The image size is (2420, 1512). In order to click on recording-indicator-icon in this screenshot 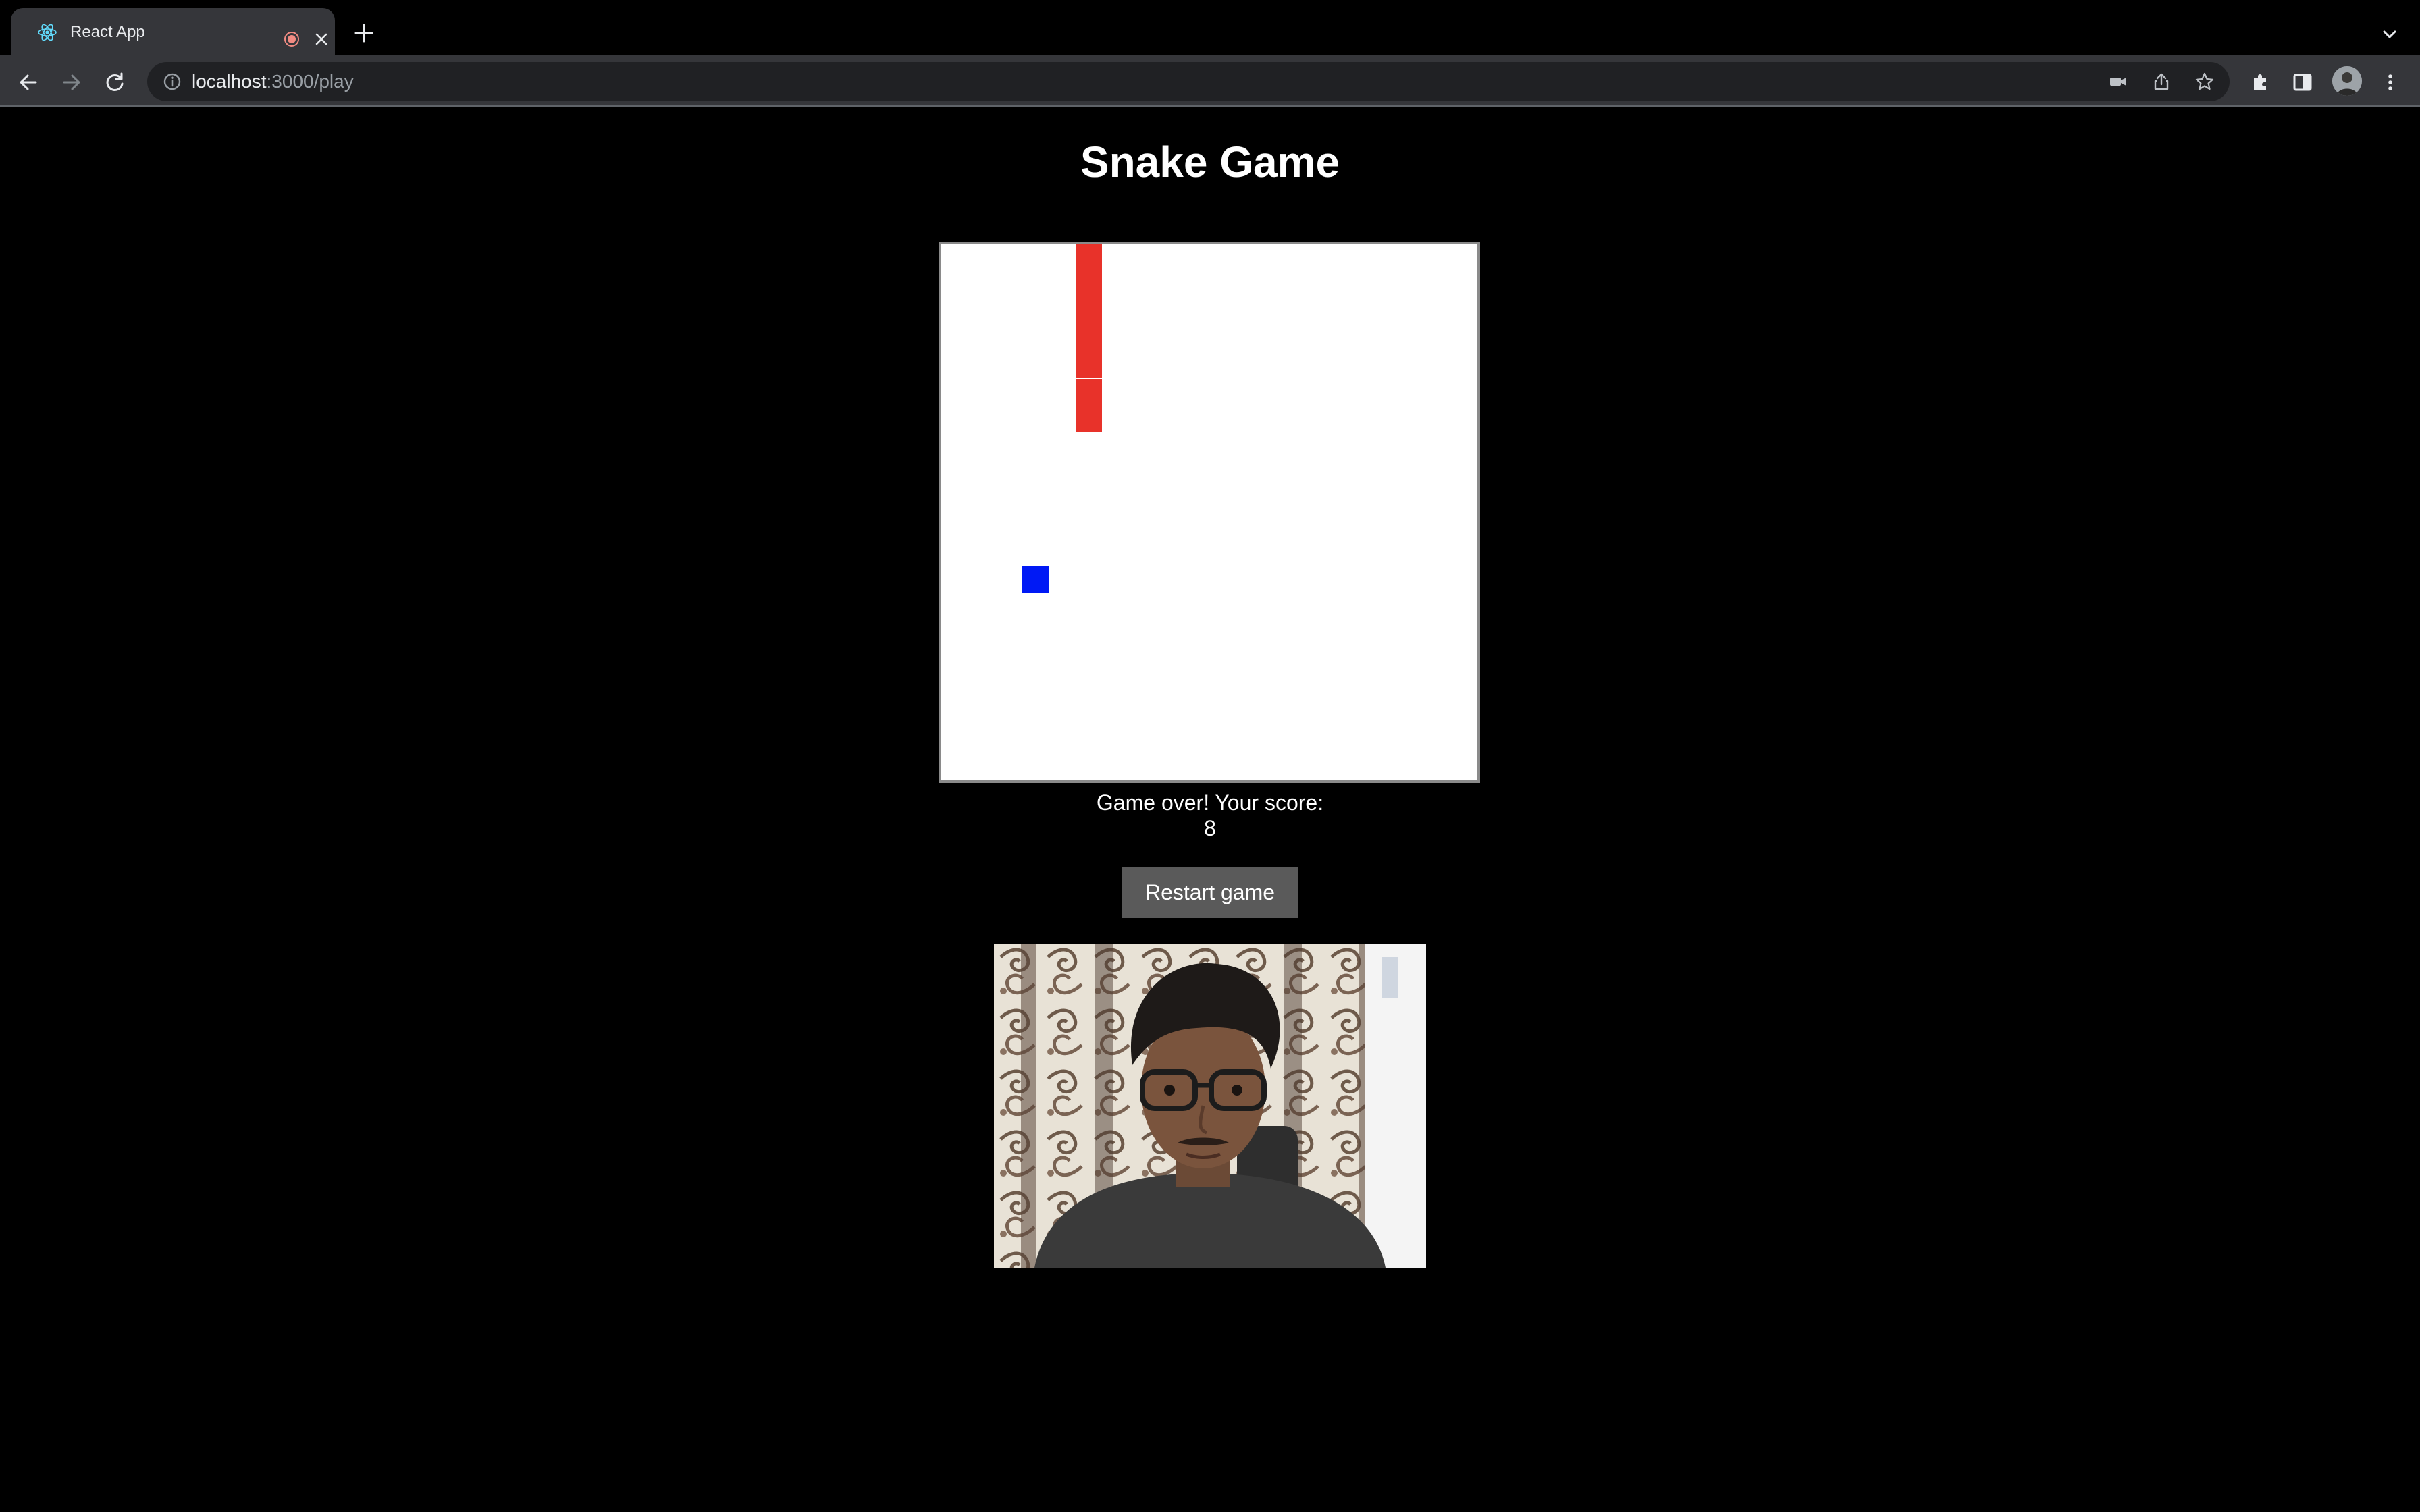, I will do `click(291, 39)`.